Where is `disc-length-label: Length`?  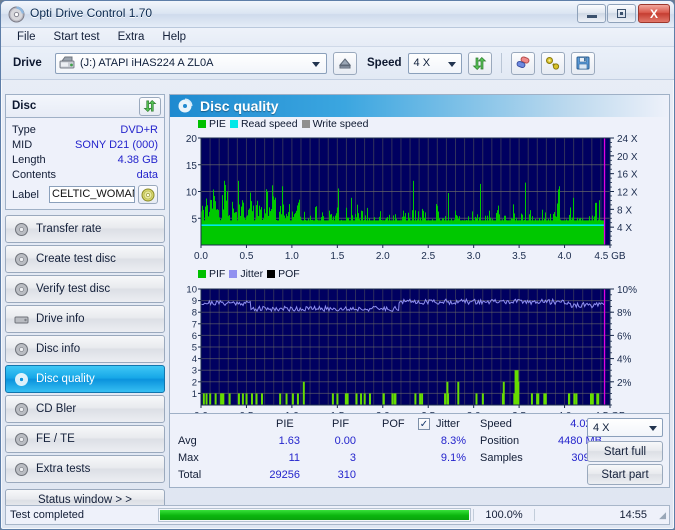
disc-length-label: Length is located at coordinates (29, 159).